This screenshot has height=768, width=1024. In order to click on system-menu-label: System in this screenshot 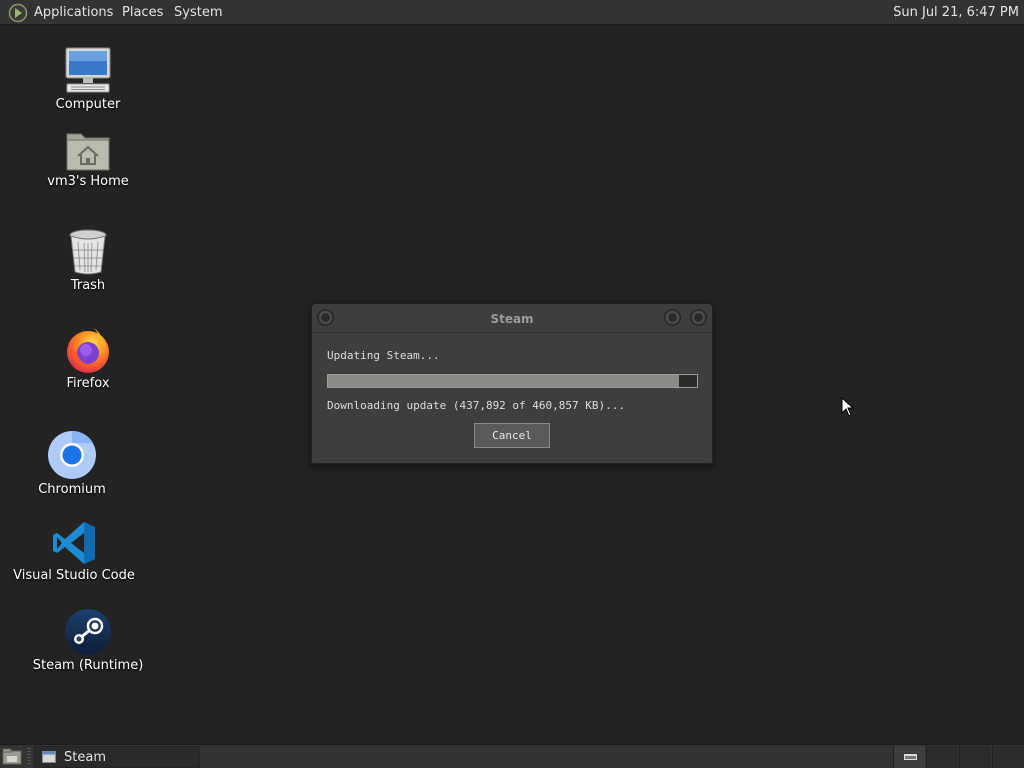, I will do `click(198, 12)`.